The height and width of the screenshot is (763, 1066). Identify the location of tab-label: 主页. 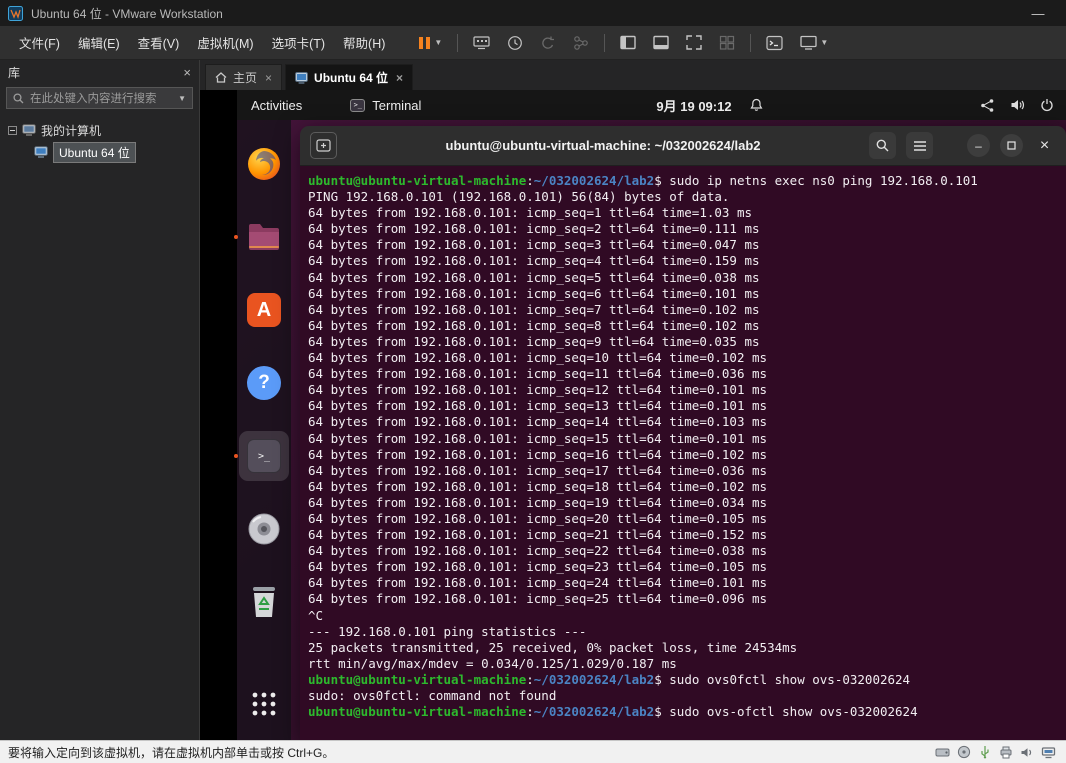
(245, 78).